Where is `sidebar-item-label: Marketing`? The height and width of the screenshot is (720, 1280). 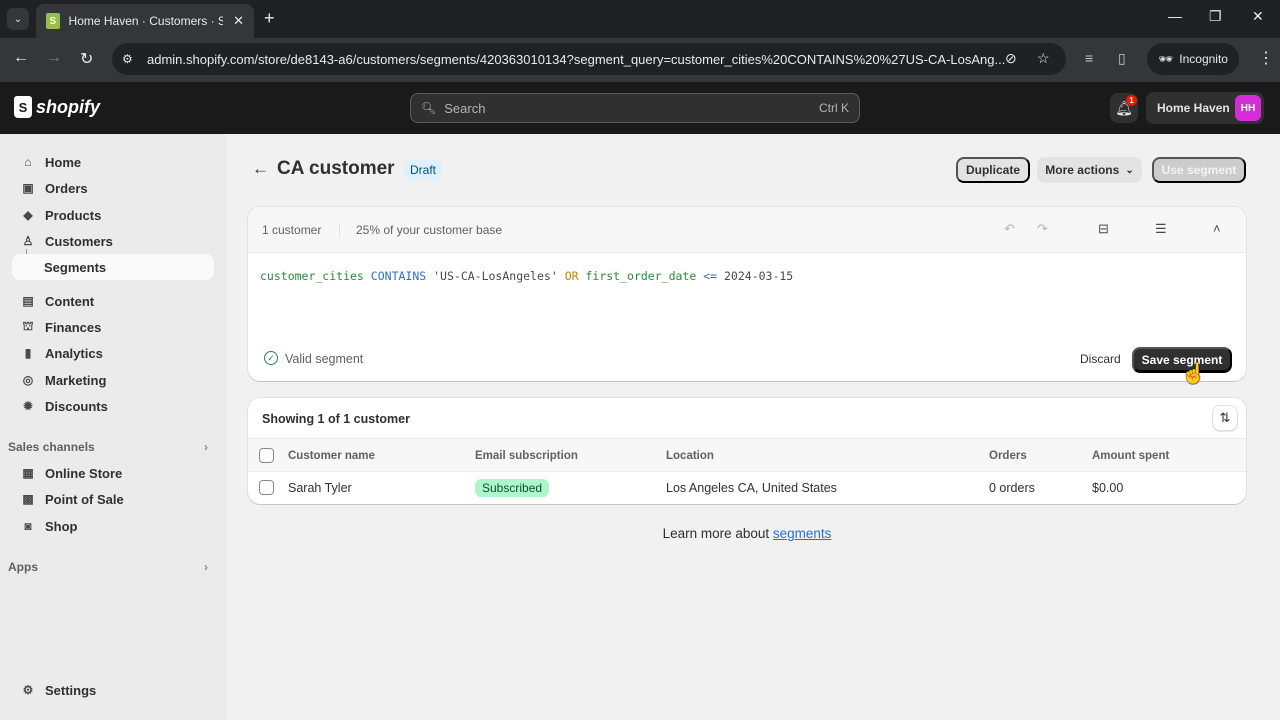
sidebar-item-label: Marketing is located at coordinates (76, 380).